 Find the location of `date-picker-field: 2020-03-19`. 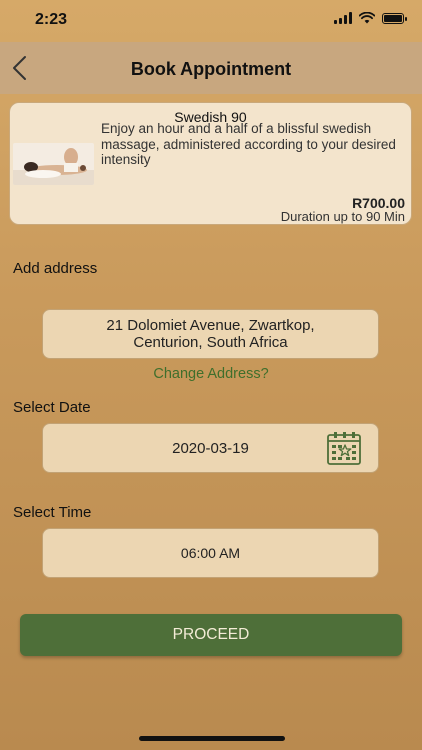

date-picker-field: 2020-03-19 is located at coordinates (210, 448).